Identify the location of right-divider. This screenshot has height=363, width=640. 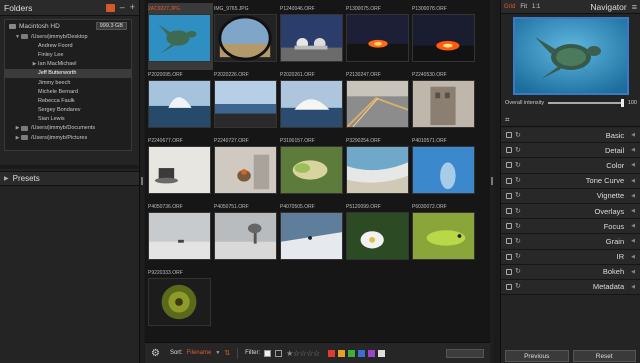
(492, 181).